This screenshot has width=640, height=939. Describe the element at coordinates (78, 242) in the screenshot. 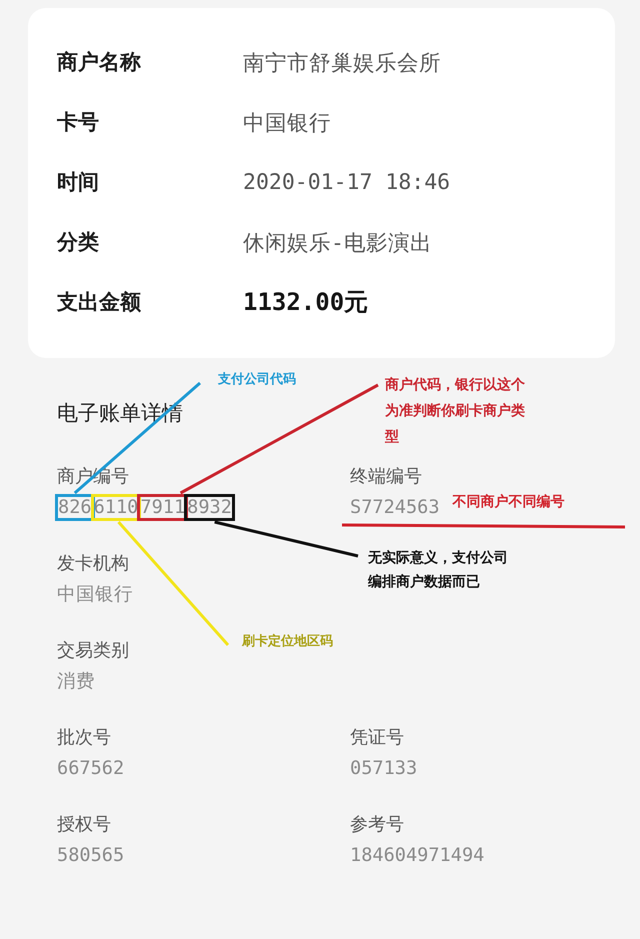

I see `field-label: 分类` at that location.